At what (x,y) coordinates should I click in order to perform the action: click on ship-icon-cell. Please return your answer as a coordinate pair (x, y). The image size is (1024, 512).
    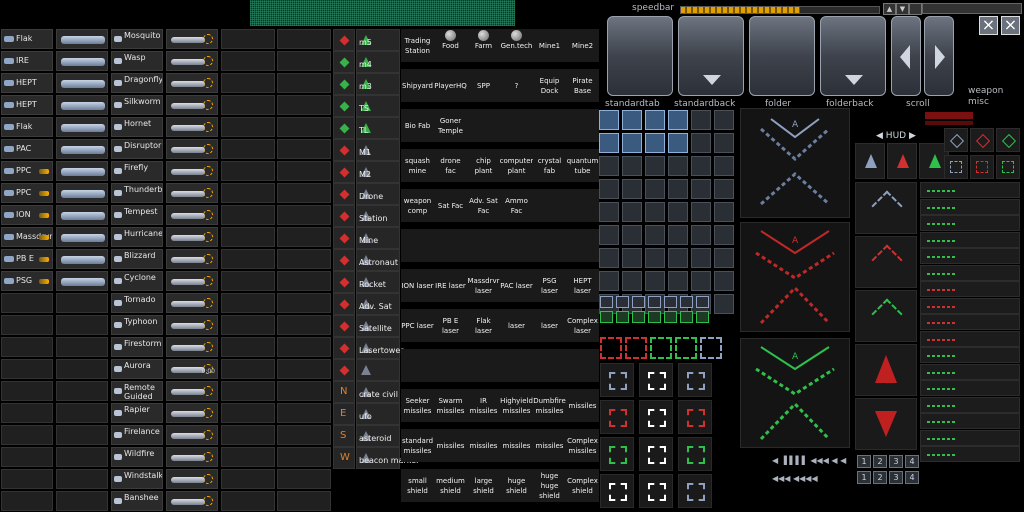
    Looking at the image, I should click on (344, 128).